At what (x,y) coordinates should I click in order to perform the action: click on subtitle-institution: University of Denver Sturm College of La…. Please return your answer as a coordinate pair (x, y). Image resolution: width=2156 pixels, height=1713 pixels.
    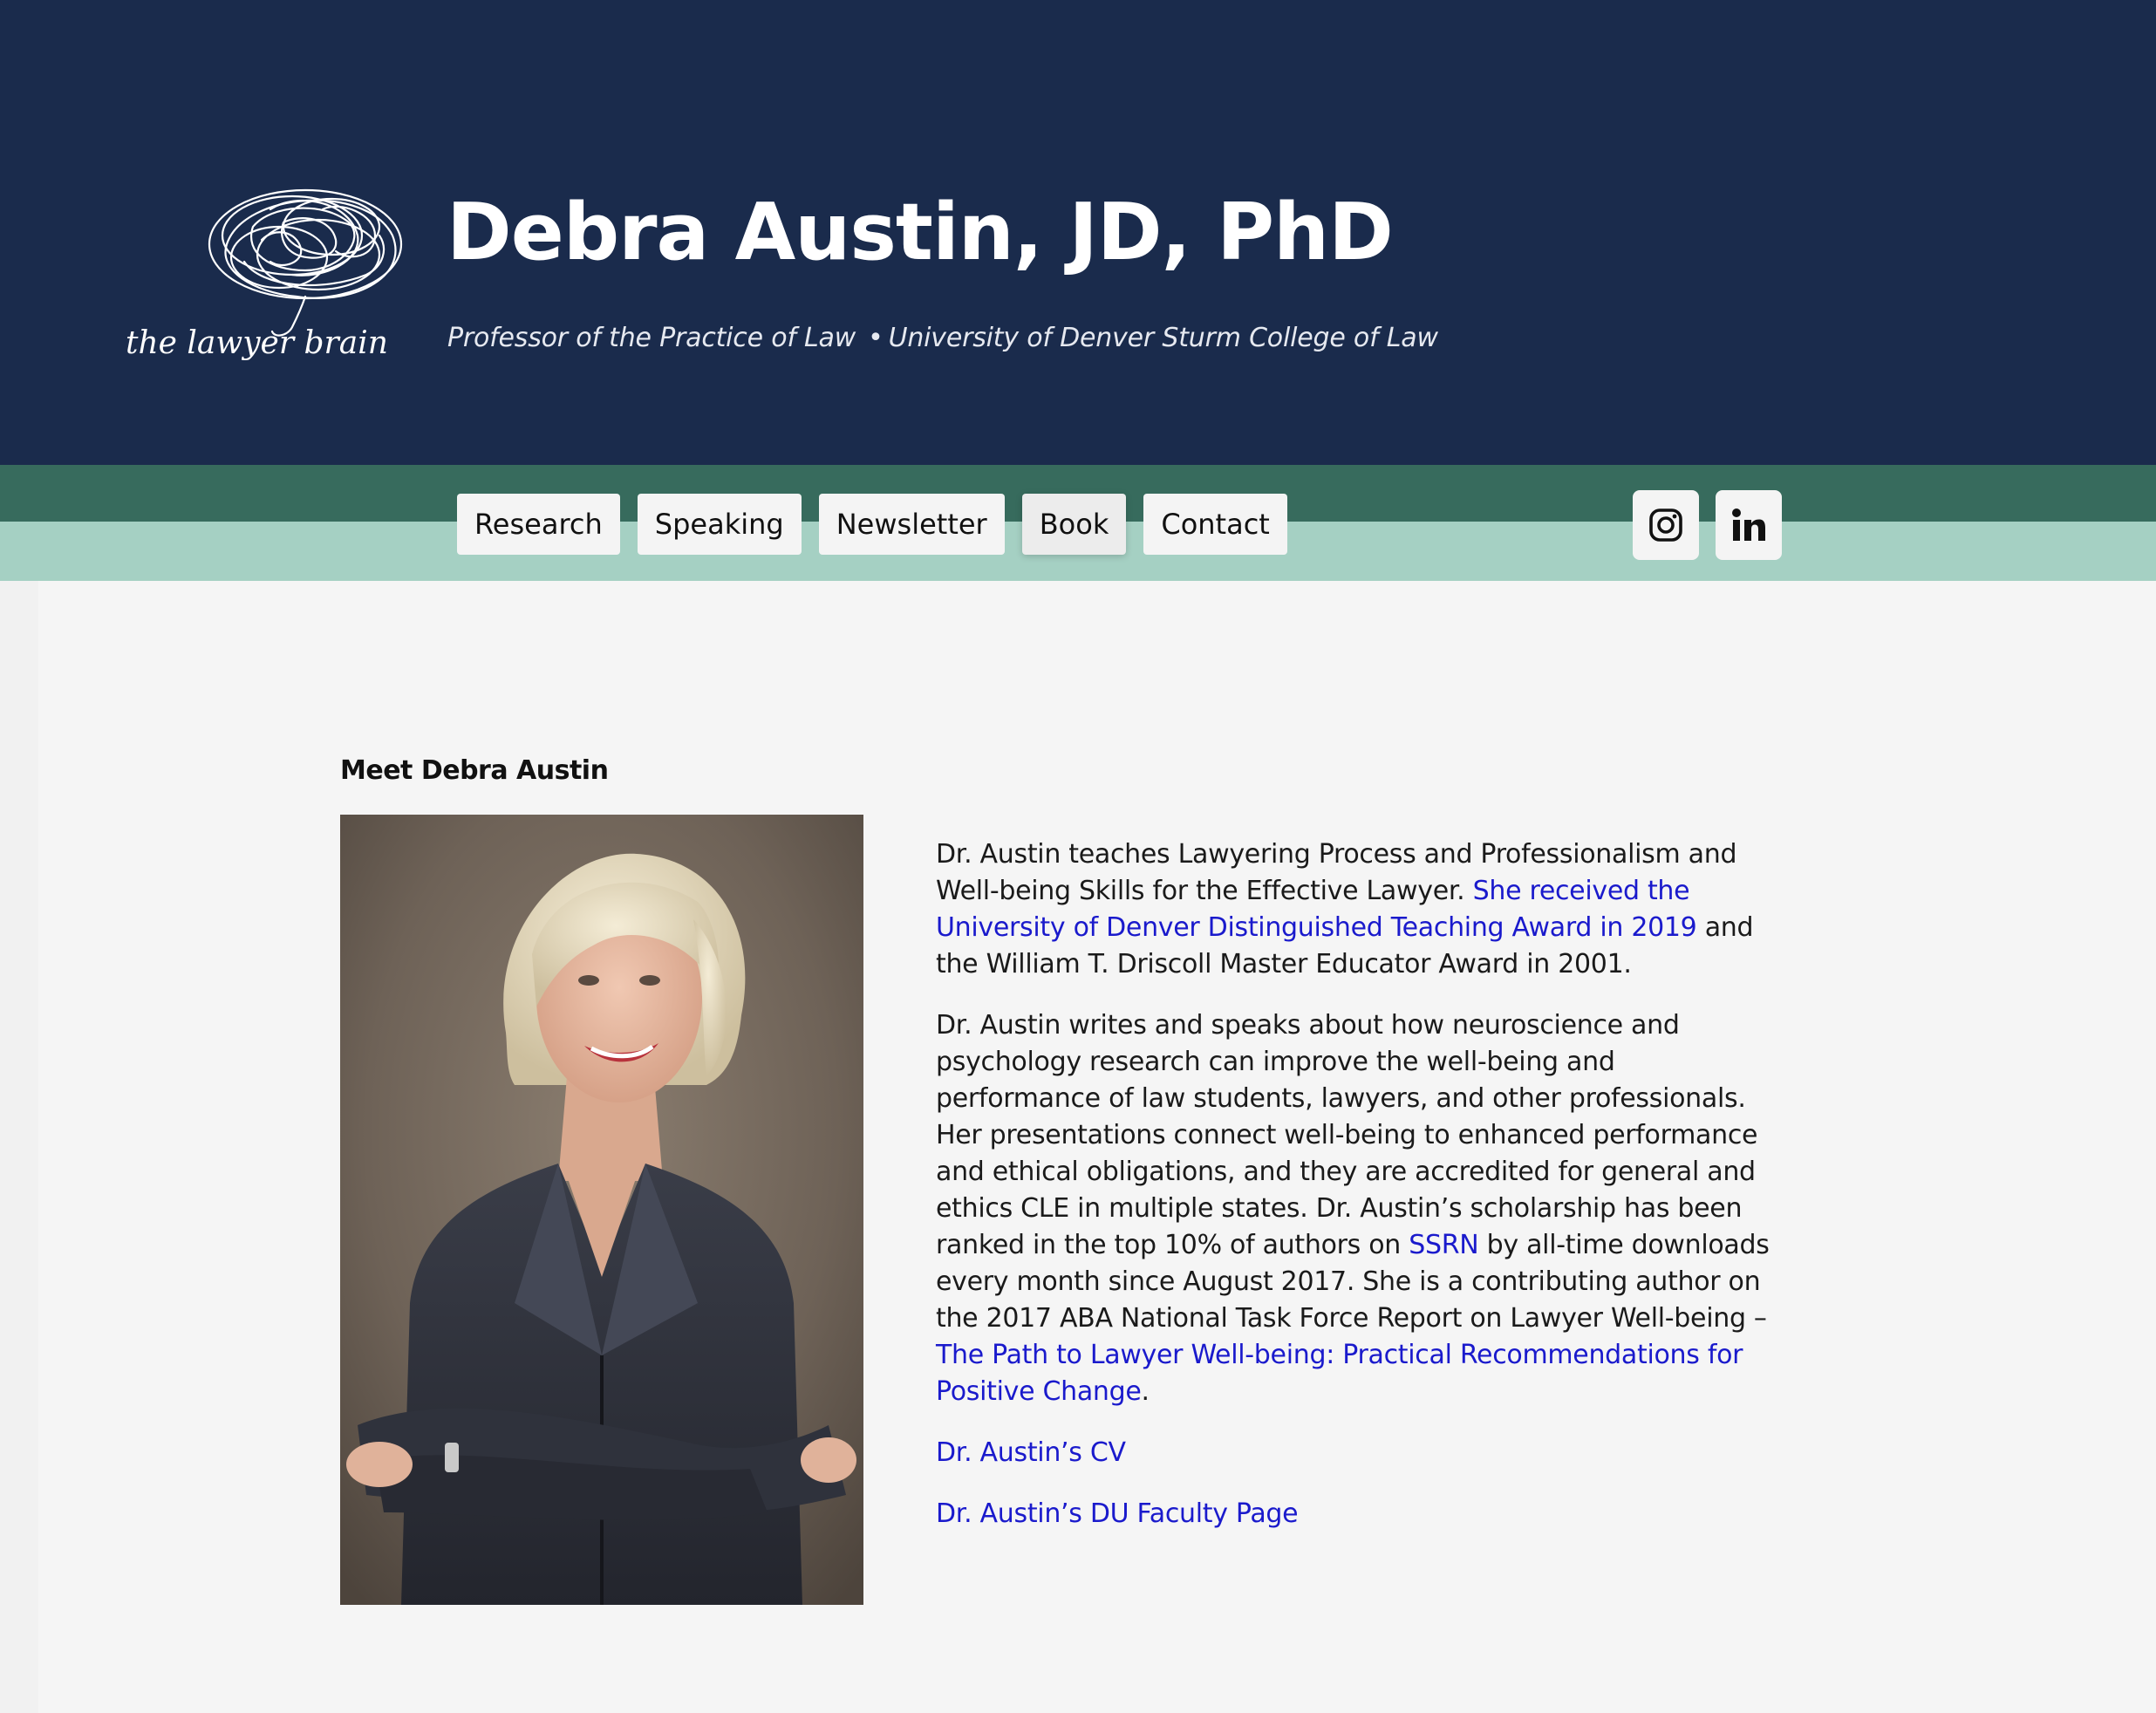
    Looking at the image, I should click on (1163, 338).